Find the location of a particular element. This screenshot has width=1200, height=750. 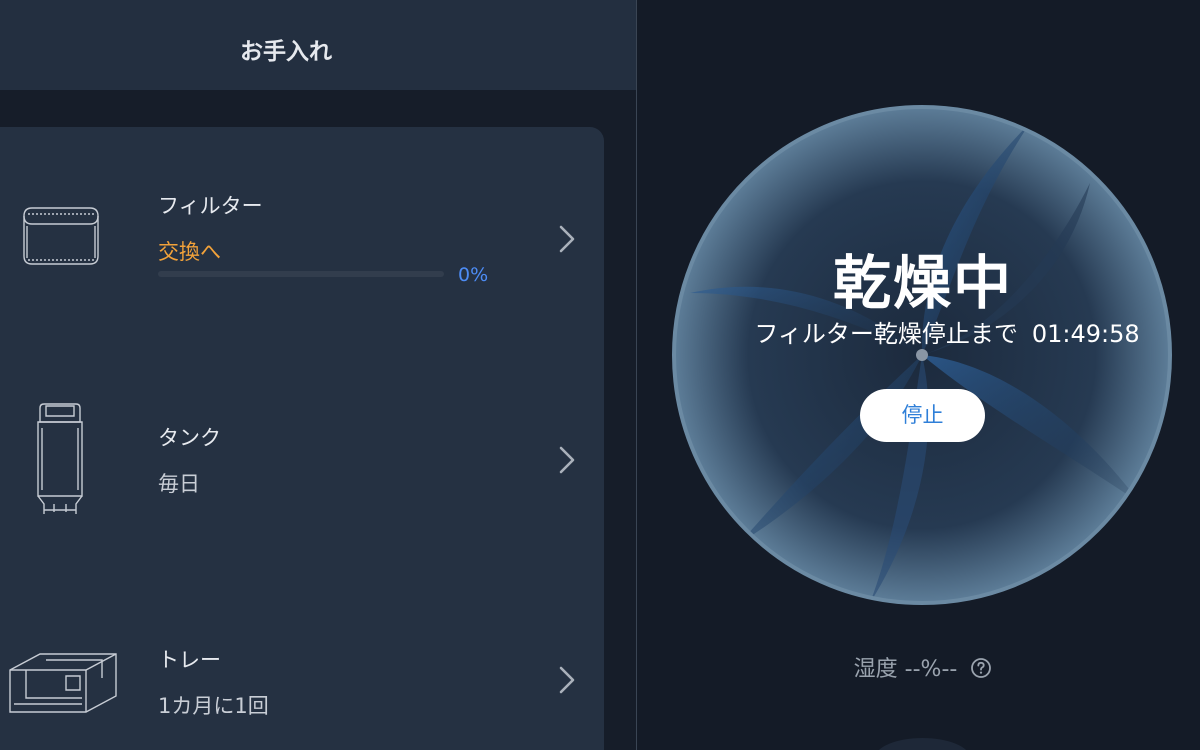

tank-title: タンク is located at coordinates (189, 438).